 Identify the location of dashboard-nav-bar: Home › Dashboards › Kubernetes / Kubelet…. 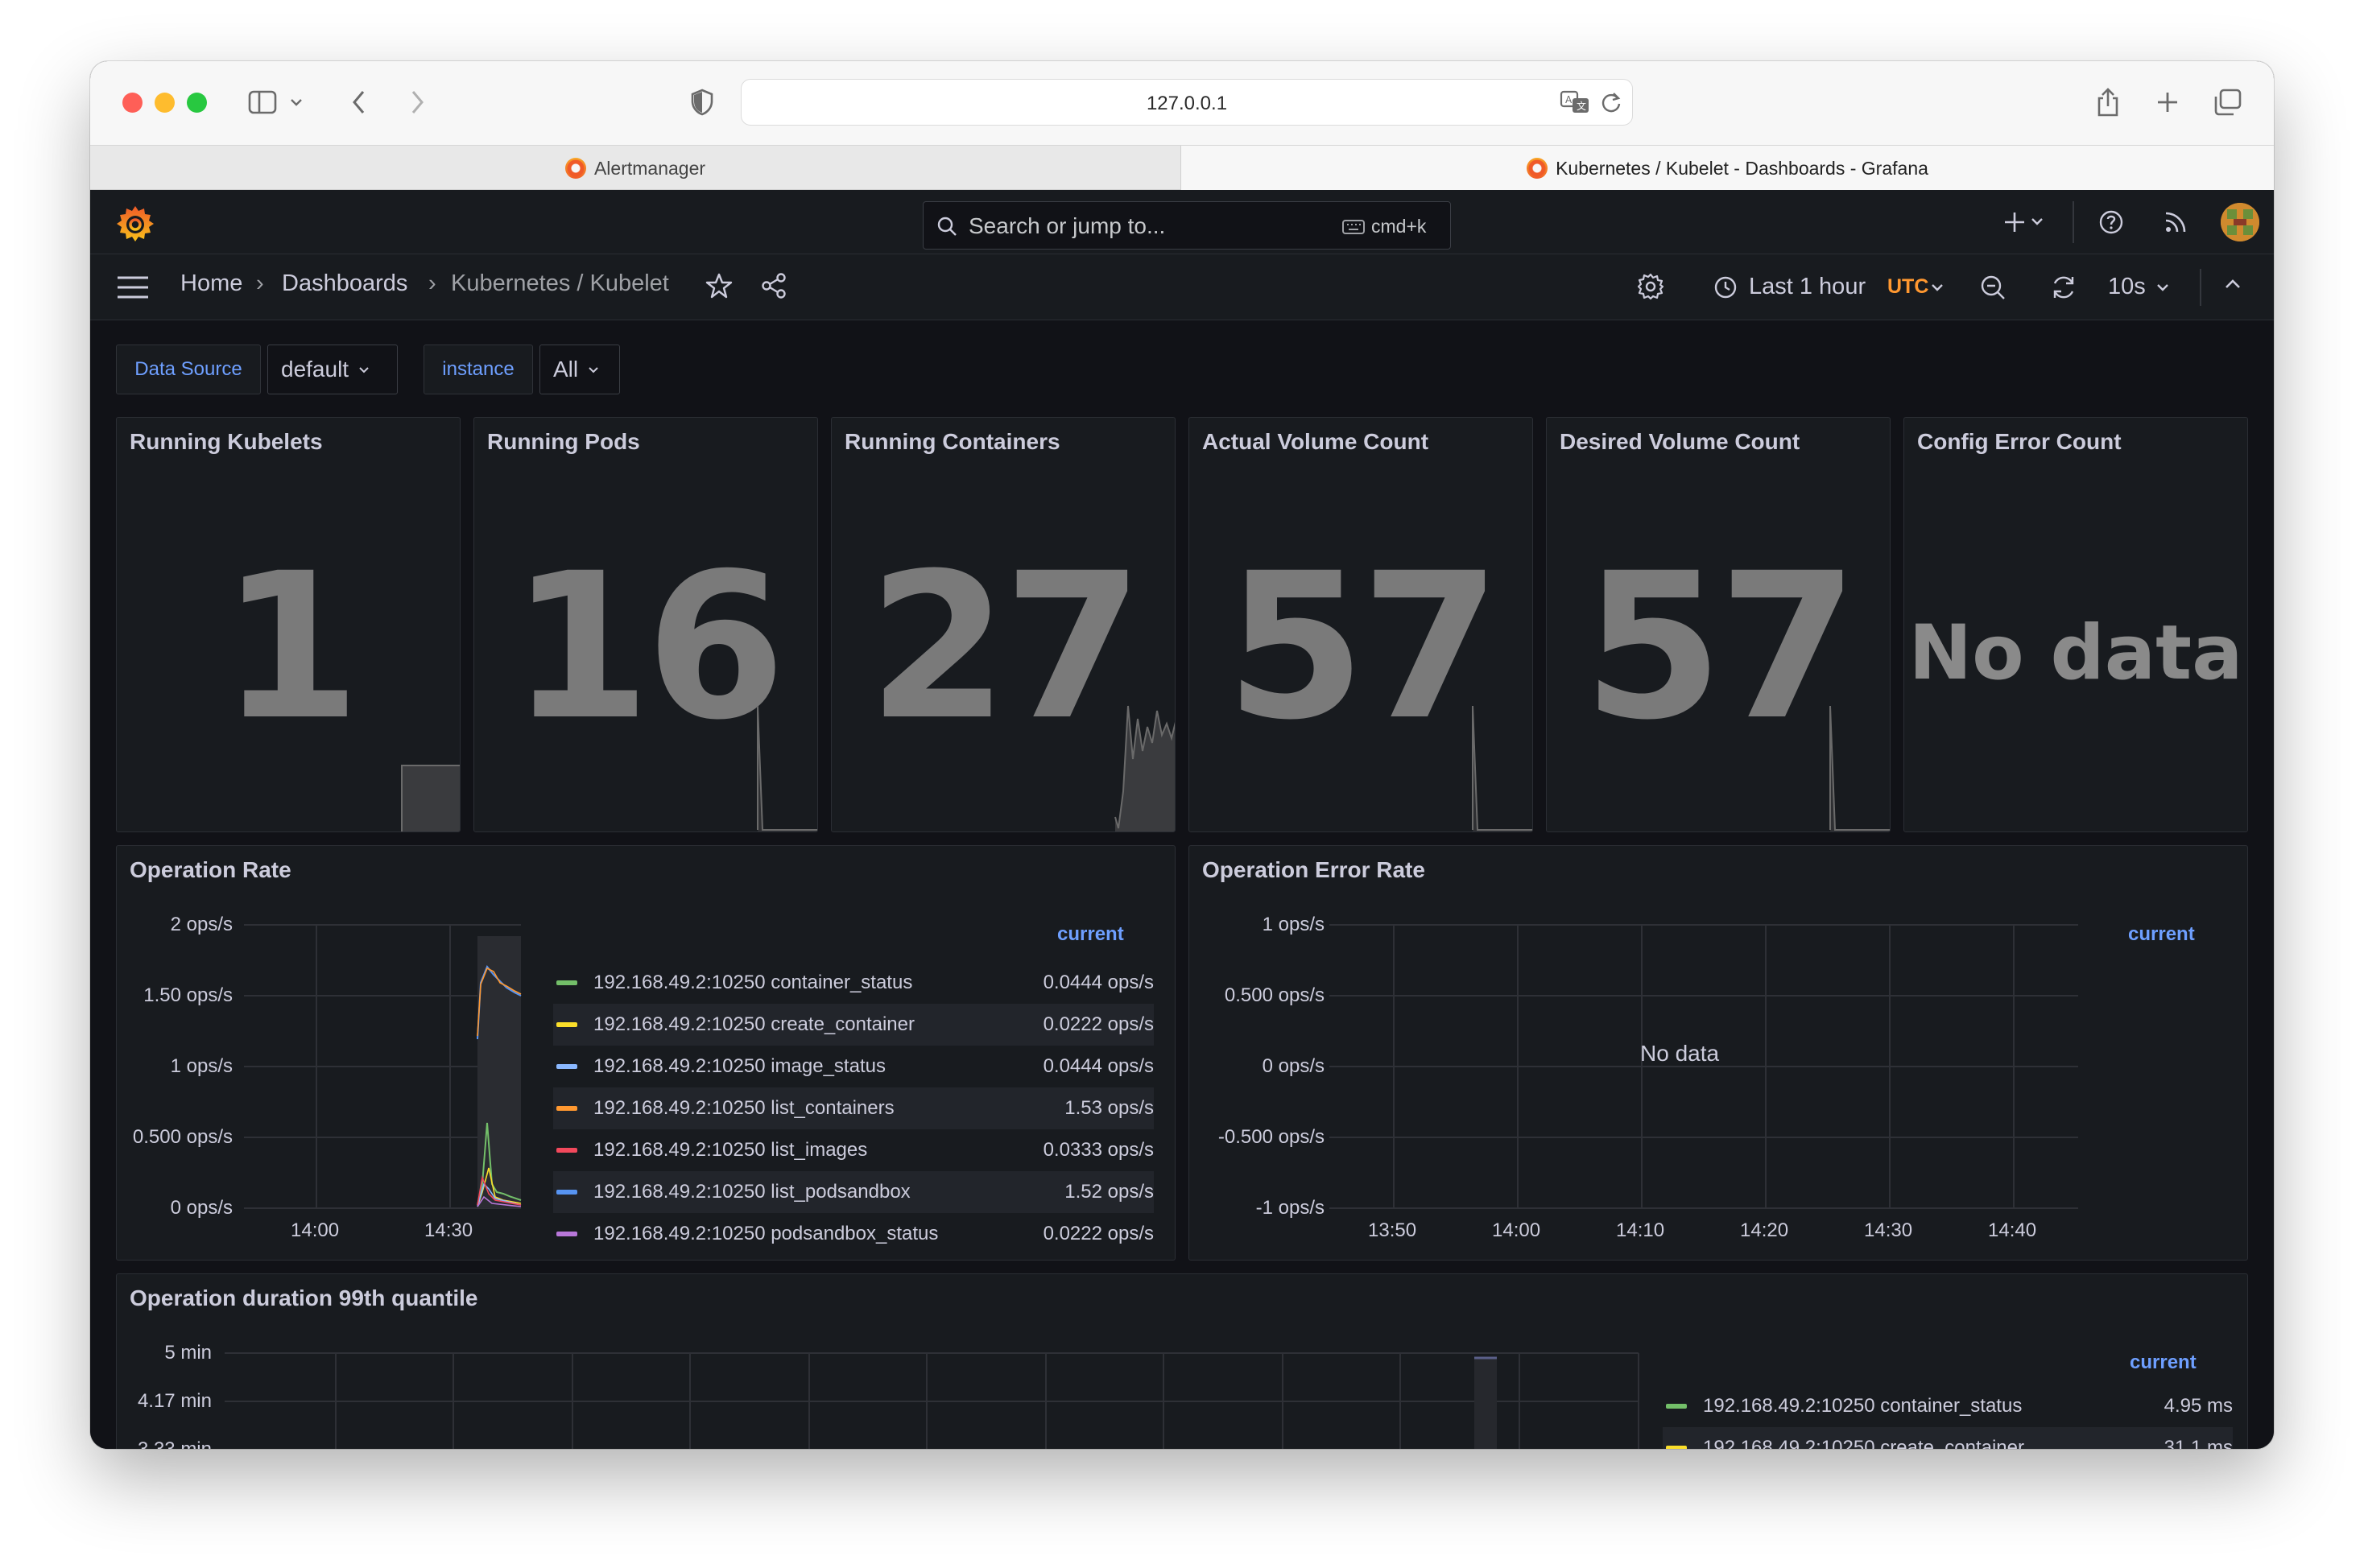
(1182, 287).